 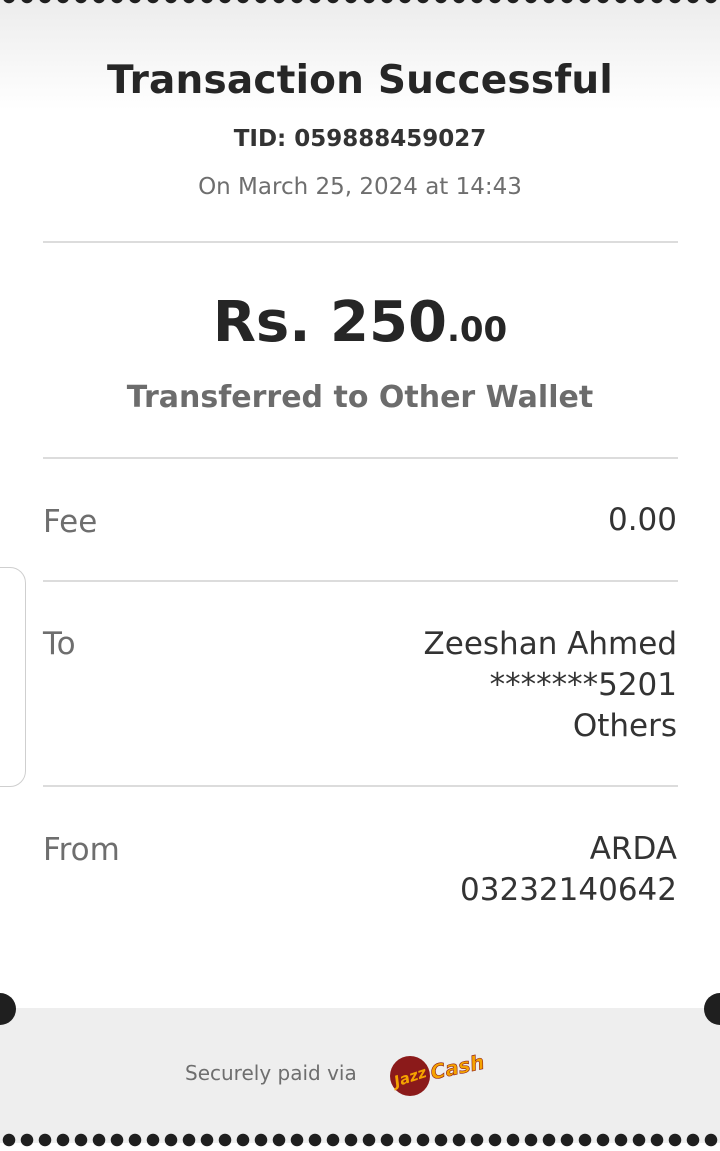 What do you see at coordinates (271, 1073) in the screenshot?
I see `secure-payment-text: Securely paid via` at bounding box center [271, 1073].